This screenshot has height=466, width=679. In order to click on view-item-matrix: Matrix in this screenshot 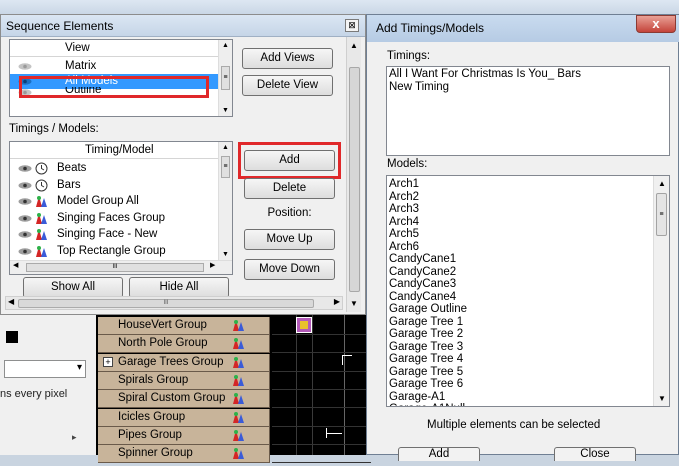, I will do `click(115, 66)`.